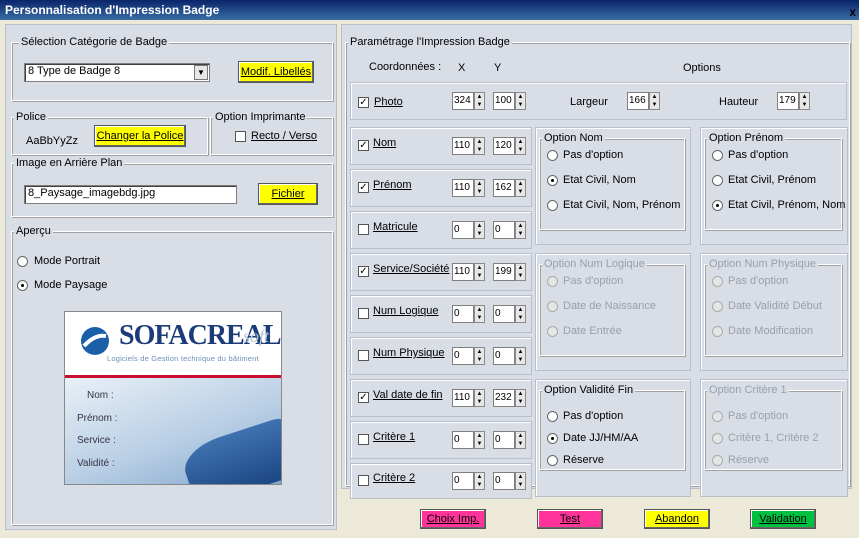 Image resolution: width=859 pixels, height=538 pixels. What do you see at coordinates (463, 356) in the screenshot?
I see `num-physique-x-value: 0` at bounding box center [463, 356].